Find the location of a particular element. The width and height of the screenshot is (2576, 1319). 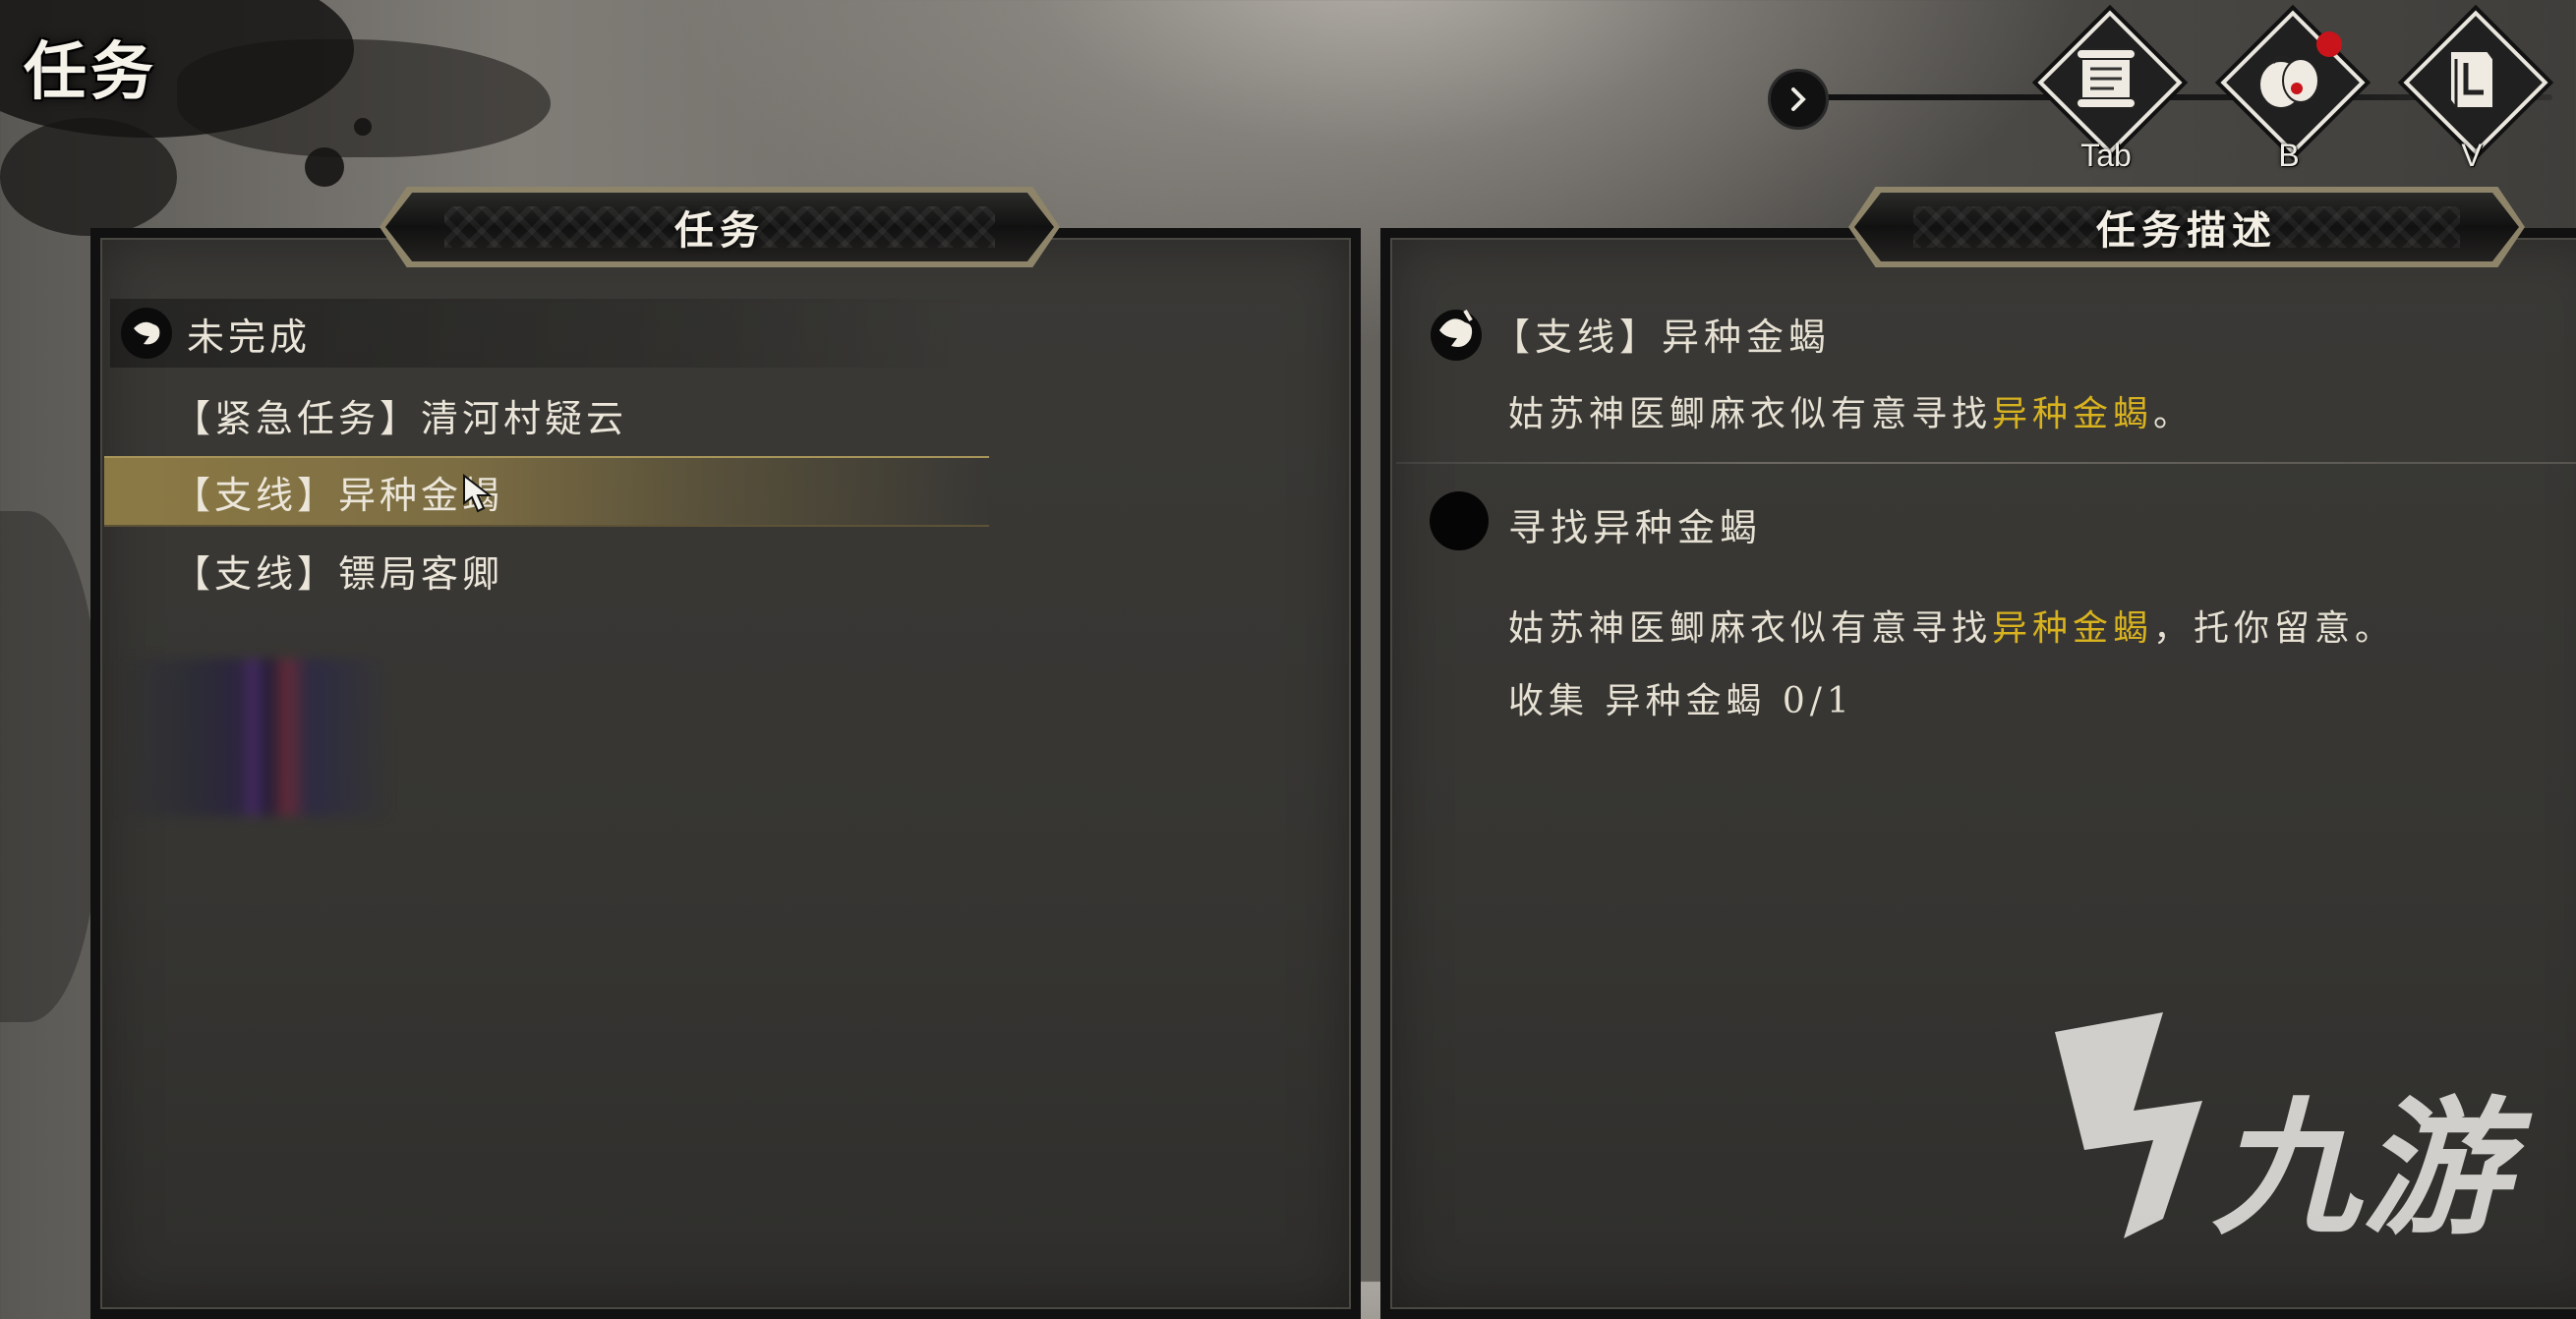

quest-detail-title: 【支线】异种金蝎 is located at coordinates (1662, 337).